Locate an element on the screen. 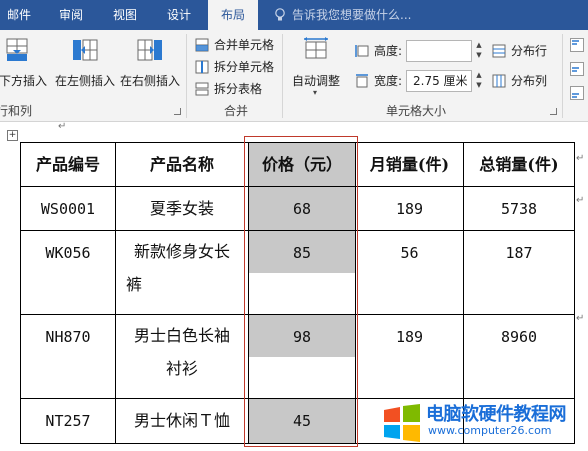 This screenshot has width=588, height=451. align-top-left-icon is located at coordinates (577, 45).